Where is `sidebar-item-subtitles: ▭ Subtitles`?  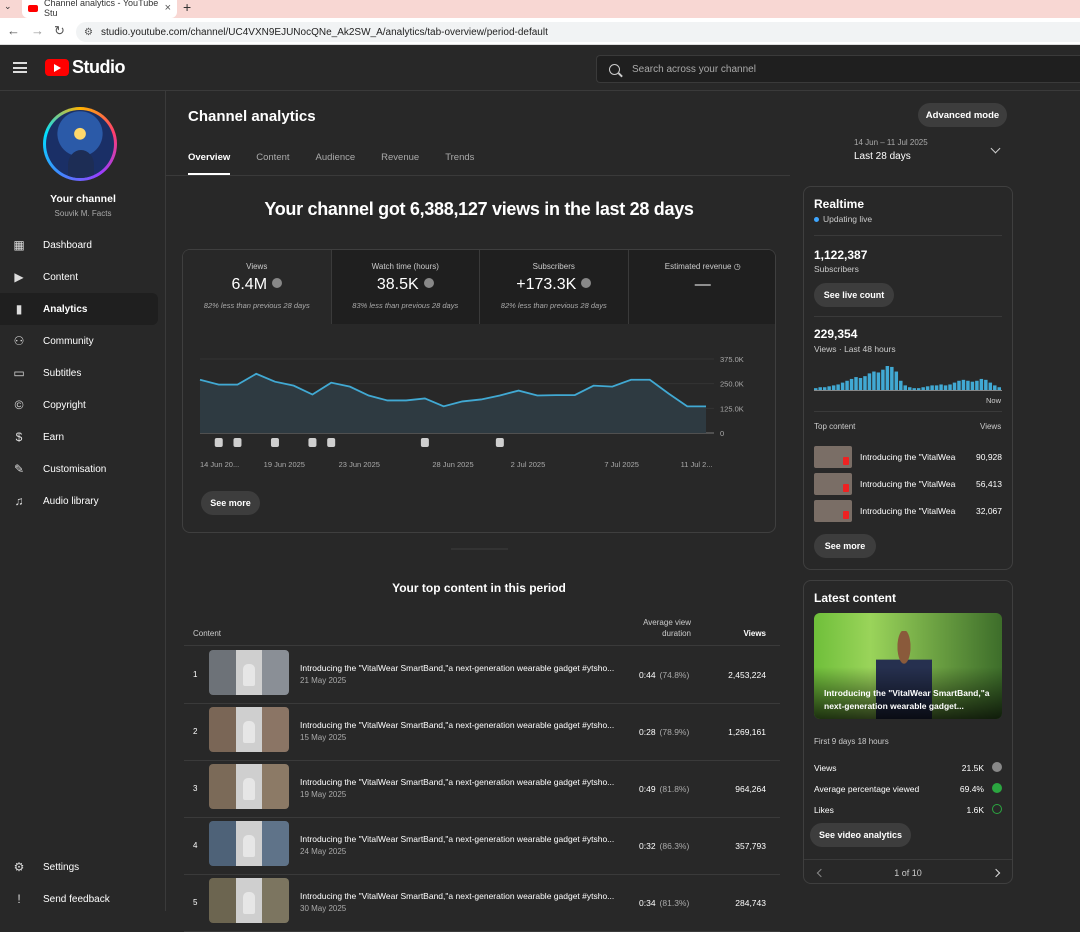 sidebar-item-subtitles: ▭ Subtitles is located at coordinates (79, 373).